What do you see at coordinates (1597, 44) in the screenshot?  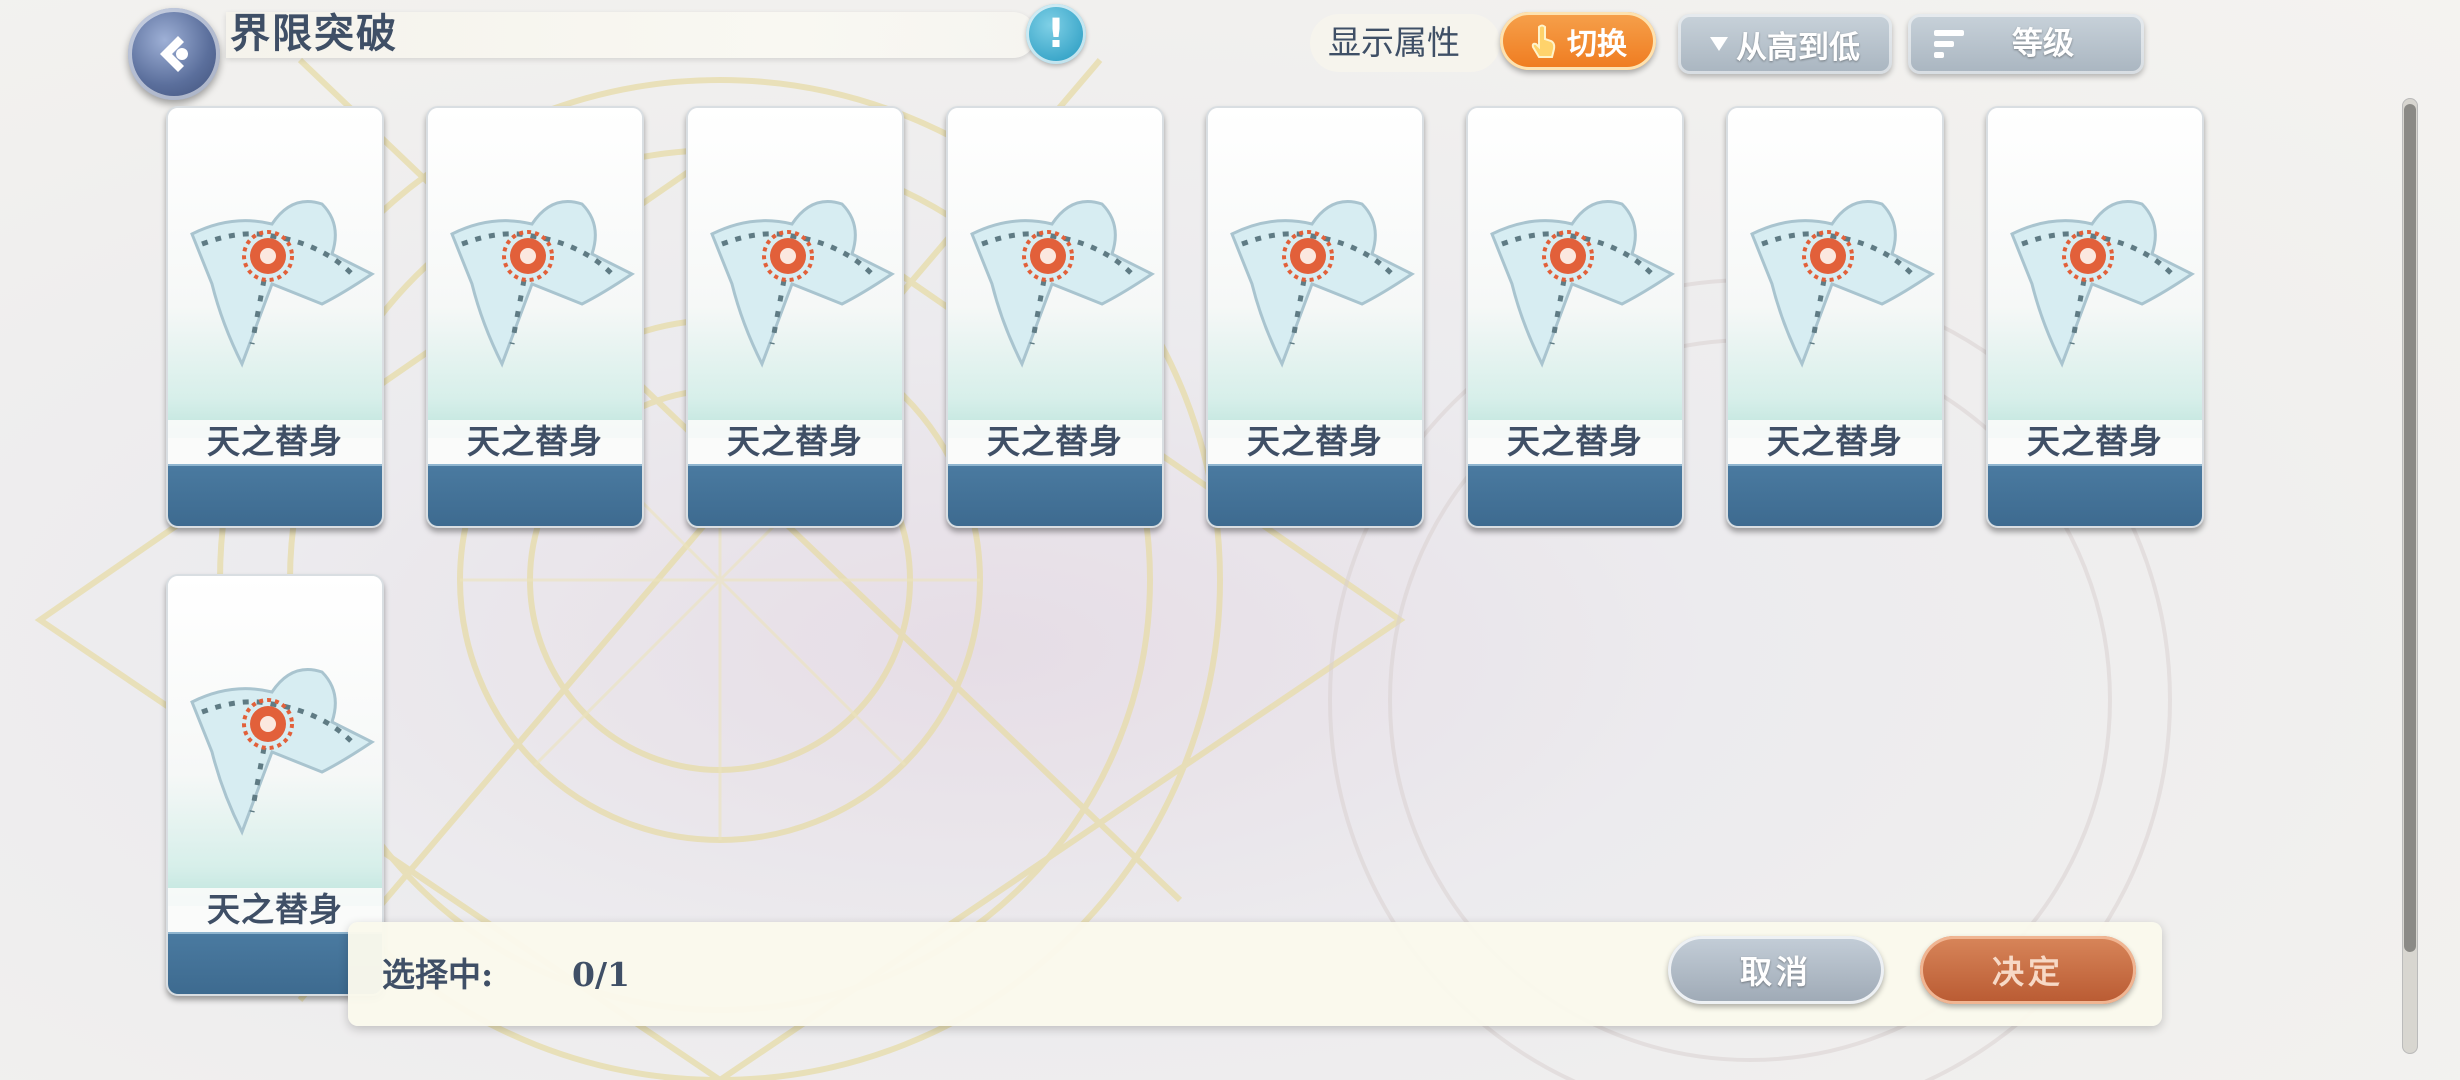 I see `switch-label: 切换` at bounding box center [1597, 44].